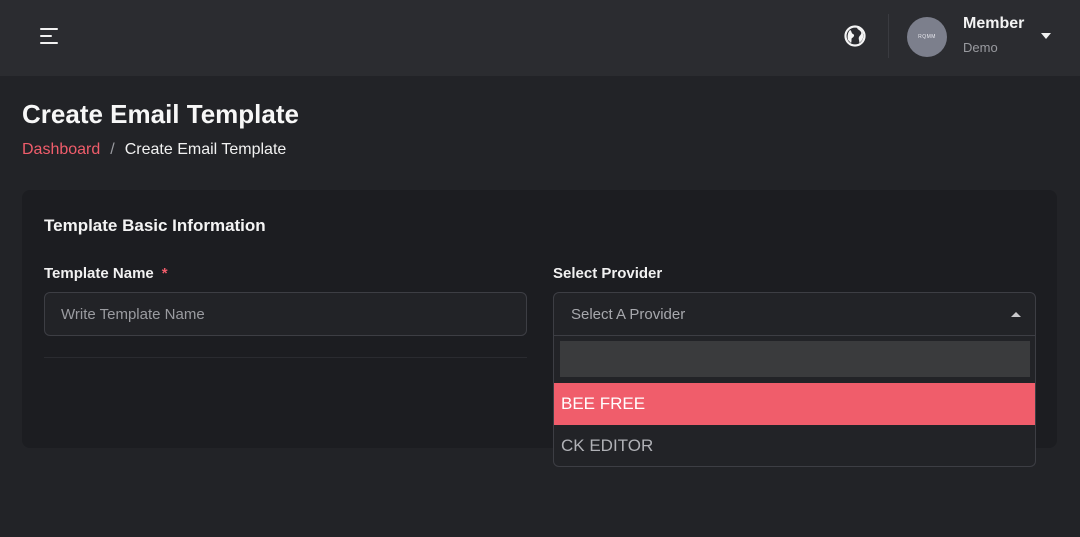  Describe the element at coordinates (164, 273) in the screenshot. I see `required-mark: *` at that location.